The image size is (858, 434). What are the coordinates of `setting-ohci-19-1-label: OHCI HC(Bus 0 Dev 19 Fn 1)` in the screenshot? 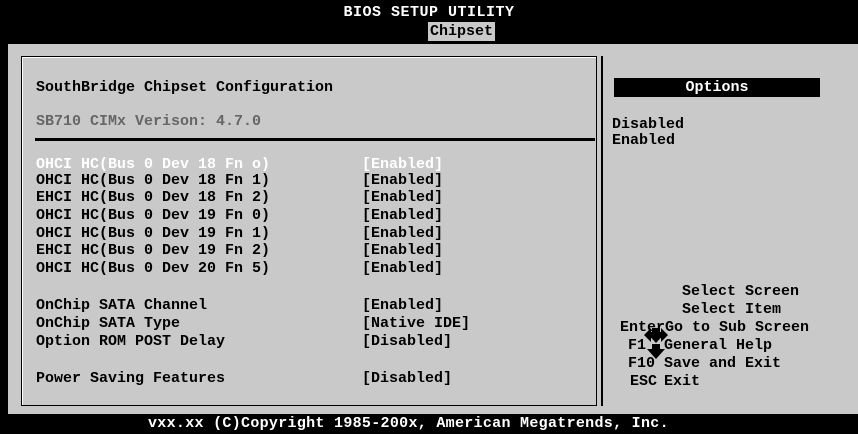 It's located at (153, 233).